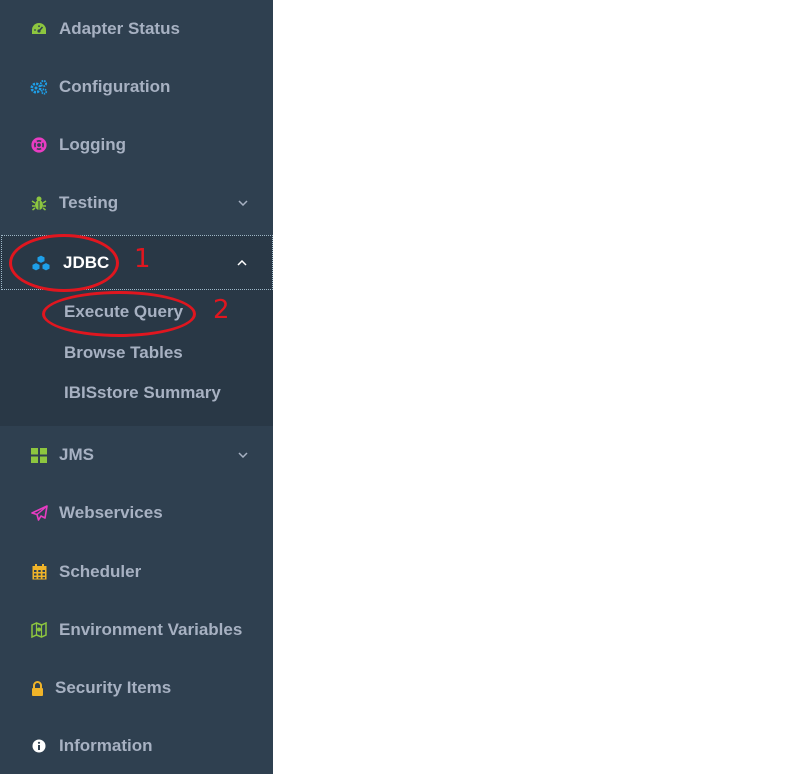 This screenshot has height=775, width=807. I want to click on sidebar-item-label: Logging, so click(93, 144).